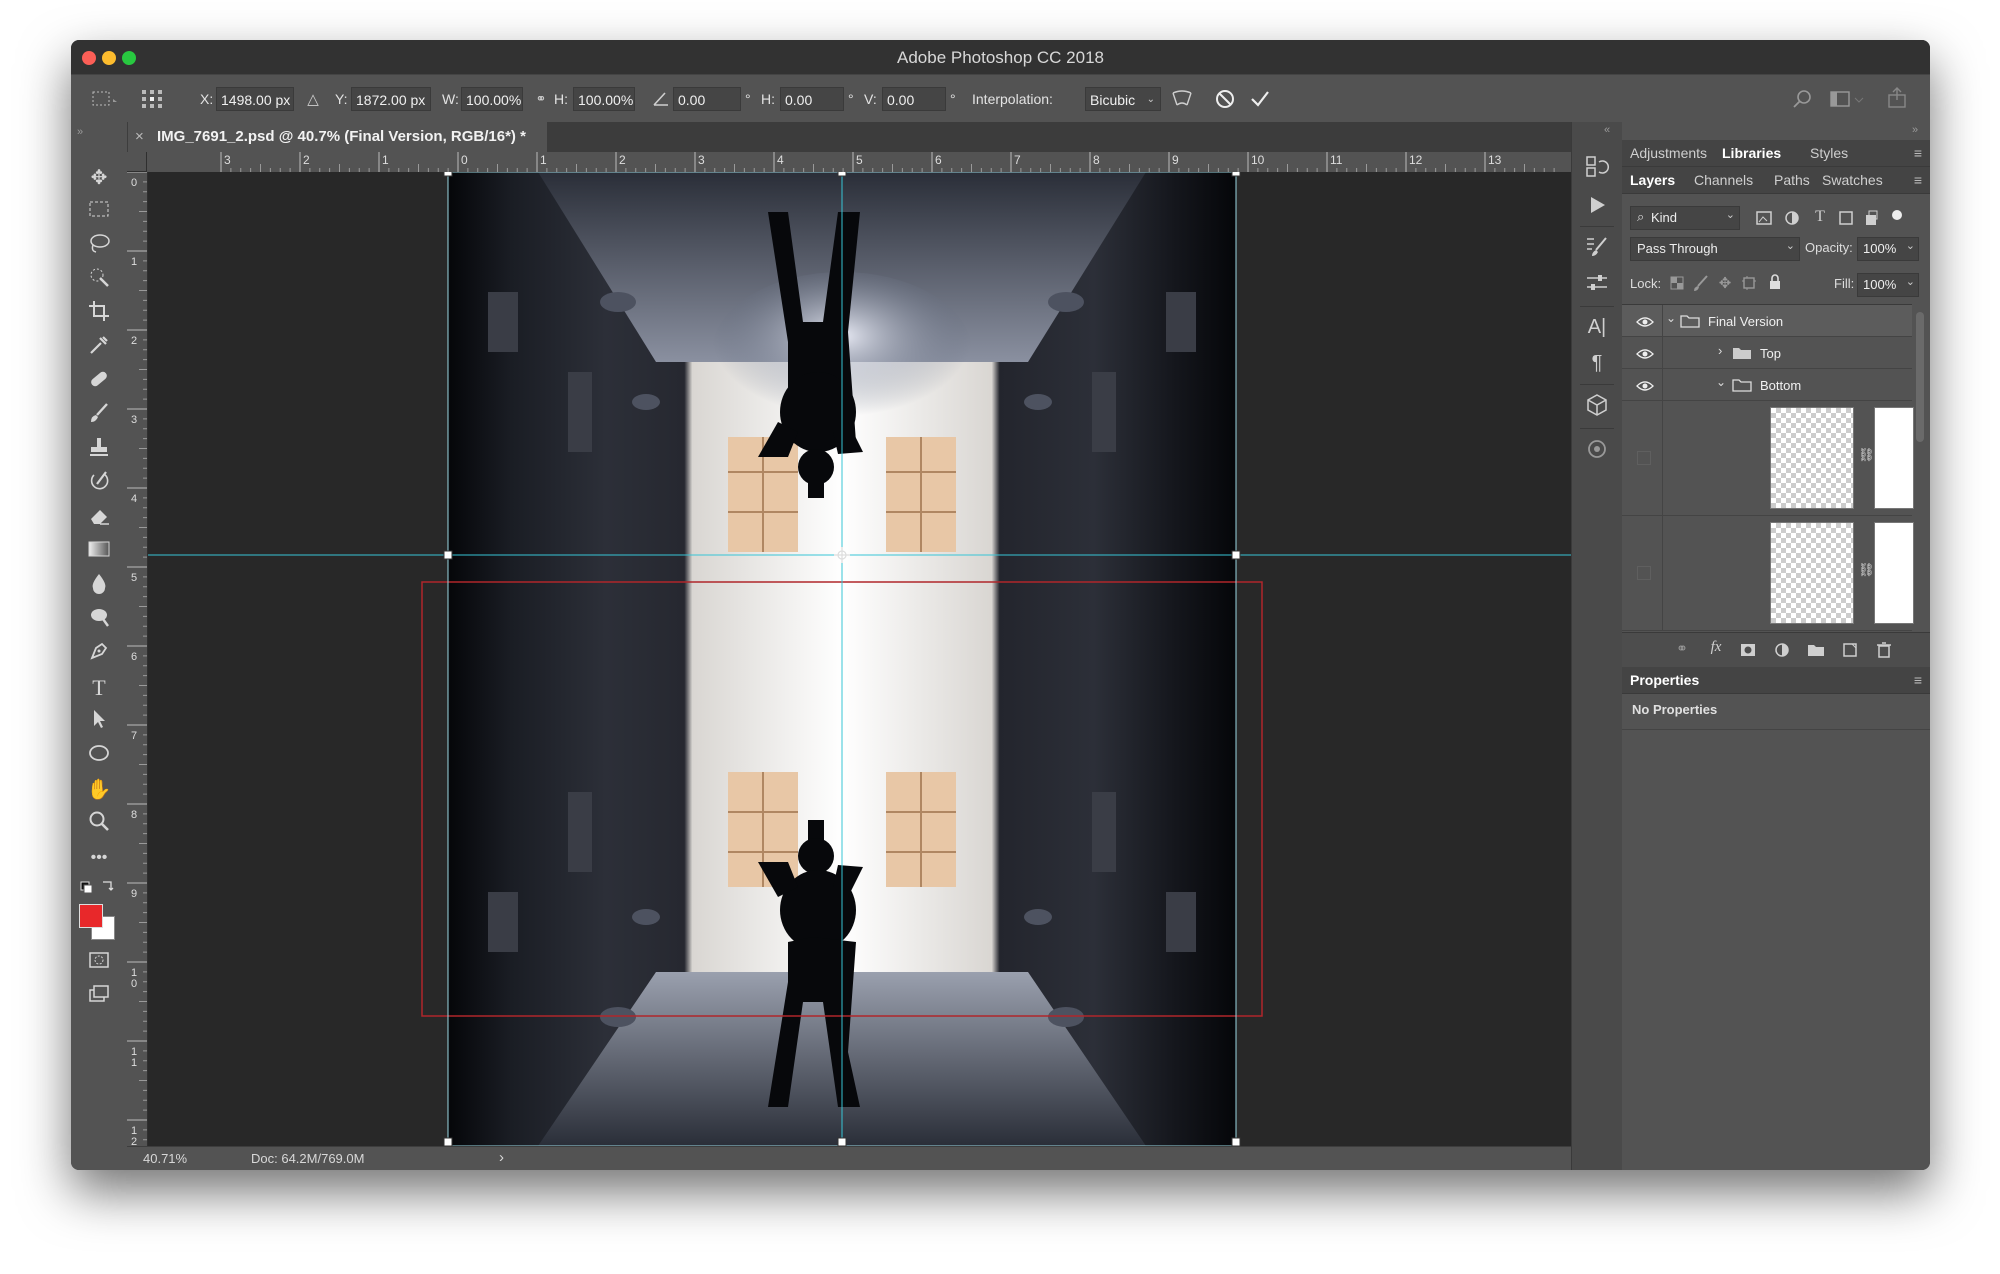 The width and height of the screenshot is (2000, 1274). I want to click on layer-row-bottom: ⌄ Bottom, so click(1767, 385).